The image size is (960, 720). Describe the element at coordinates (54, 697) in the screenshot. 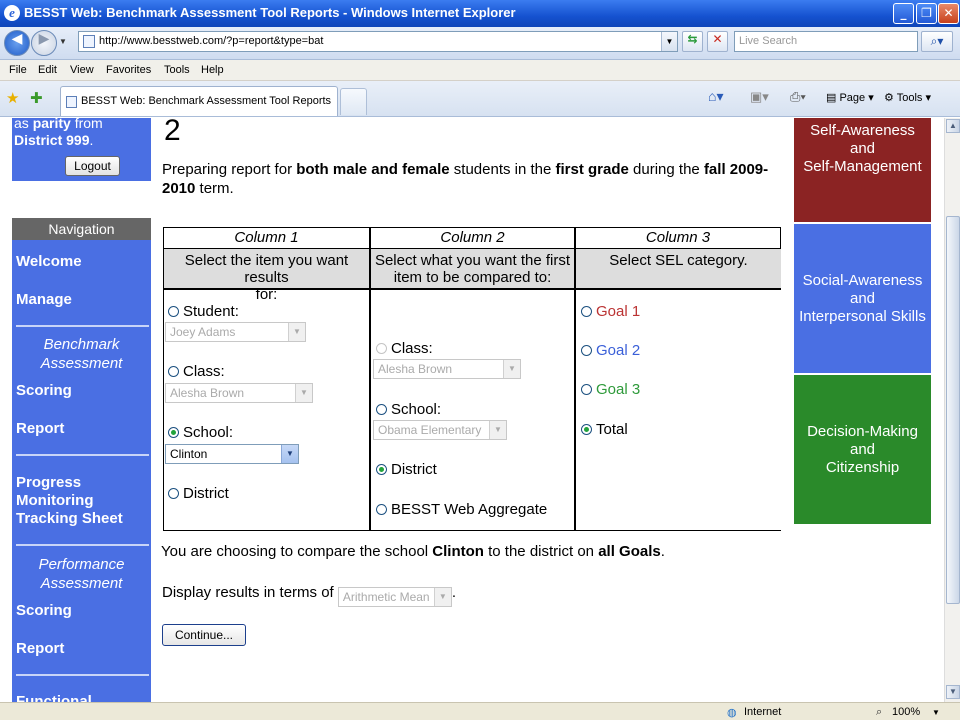

I see `nav-functional: Functional` at that location.